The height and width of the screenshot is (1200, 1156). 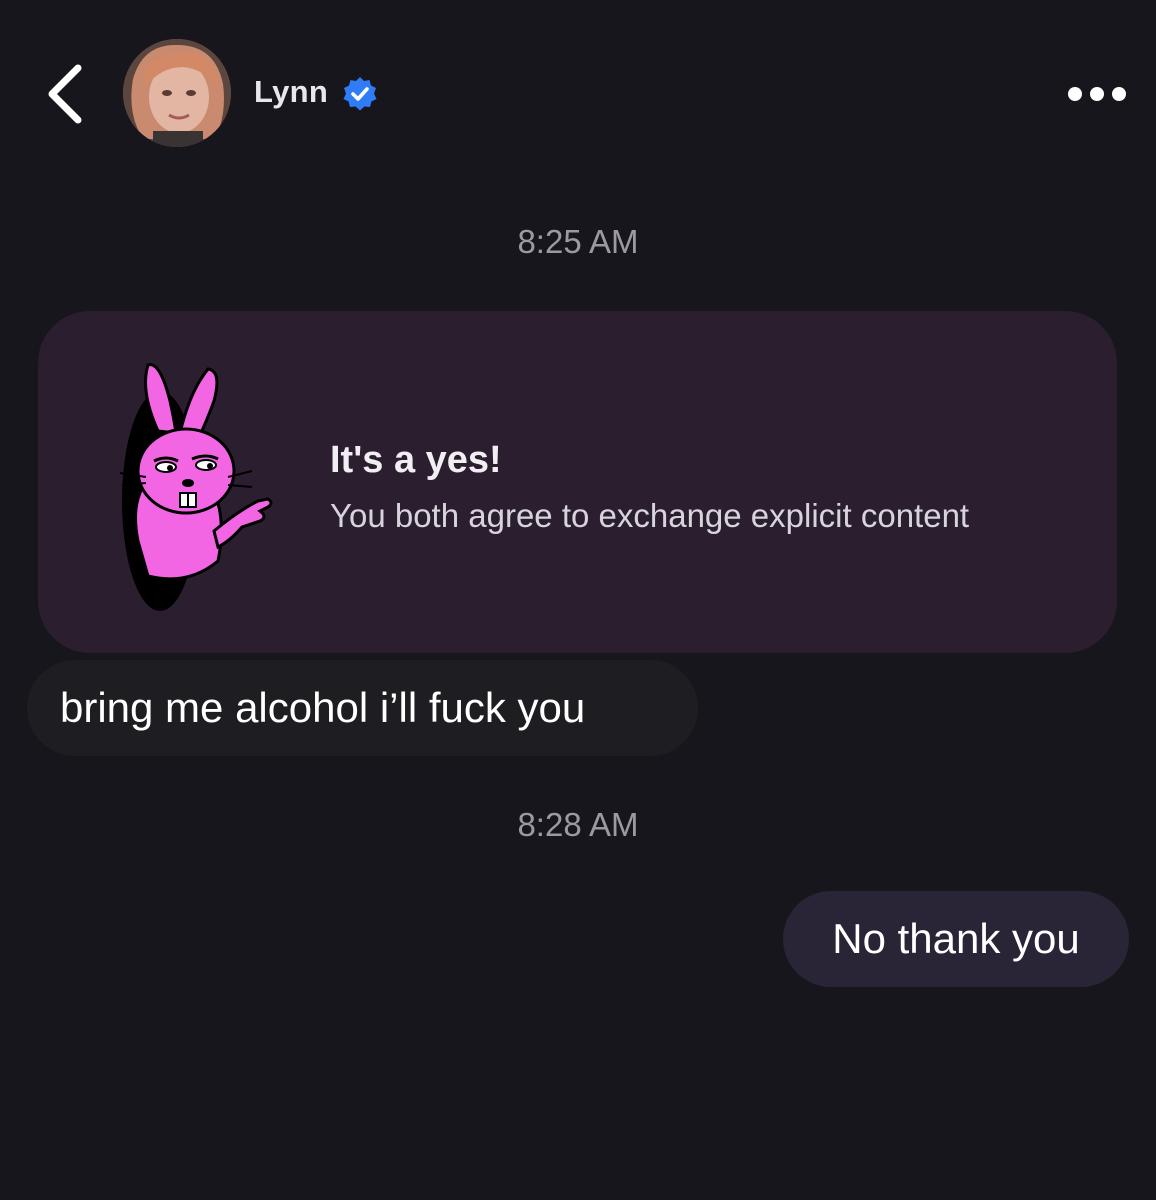 I want to click on back-button, so click(x=68, y=93).